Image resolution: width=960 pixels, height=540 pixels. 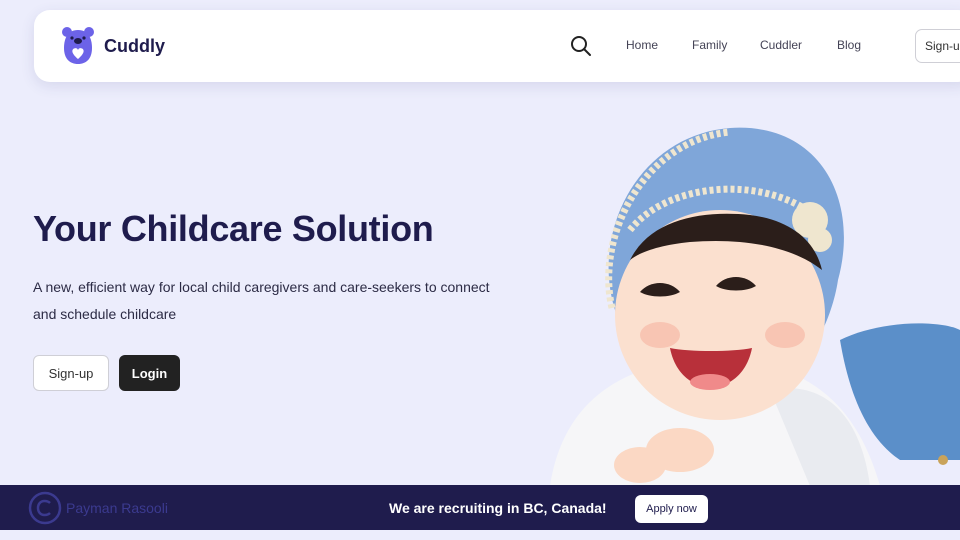 What do you see at coordinates (117, 508) in the screenshot?
I see `watermark-text: Payman Rasooli` at bounding box center [117, 508].